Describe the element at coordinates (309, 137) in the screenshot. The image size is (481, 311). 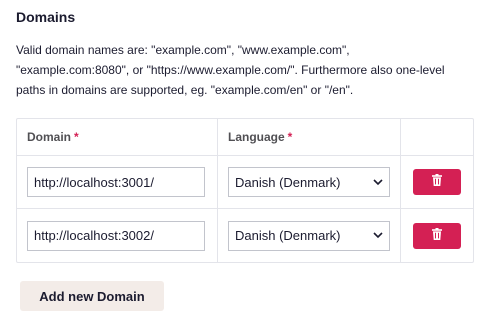
I see `header-language: Language *` at that location.